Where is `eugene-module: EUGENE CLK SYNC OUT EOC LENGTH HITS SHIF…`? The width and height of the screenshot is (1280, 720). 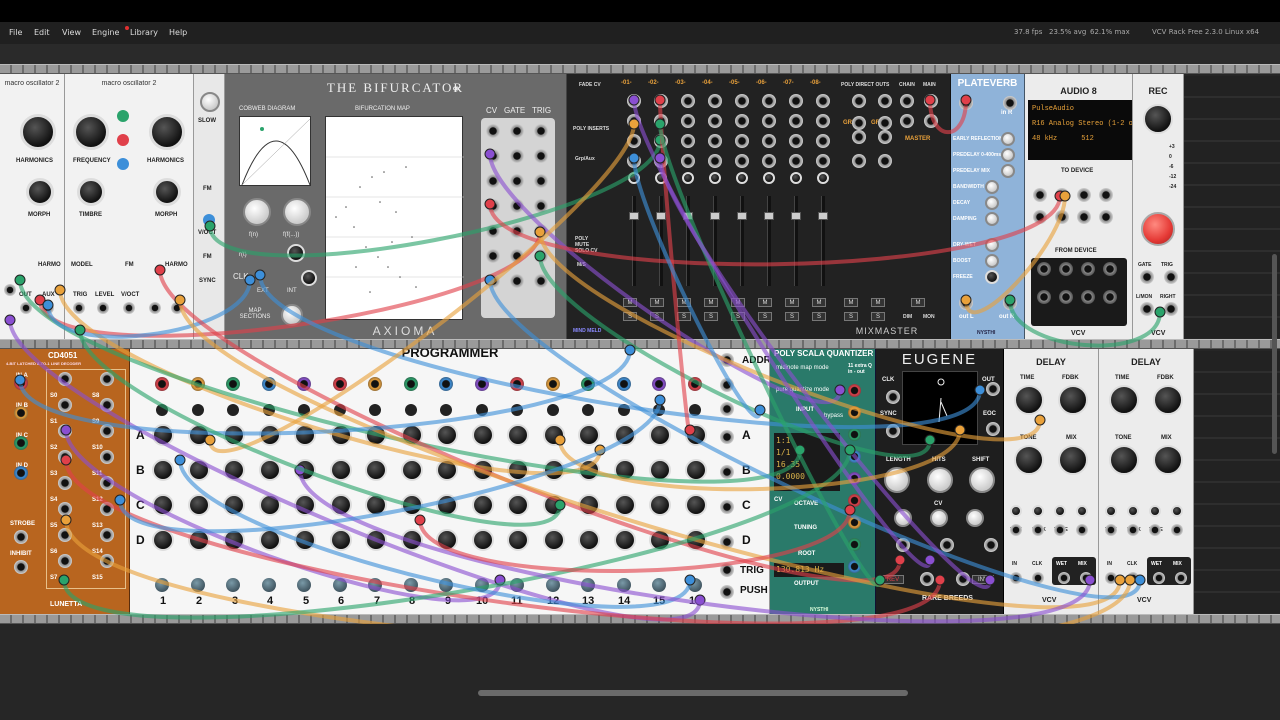
eugene-module: EUGENE CLK SYNC OUT EOC LENGTH HITS SHIF… is located at coordinates (940, 481).